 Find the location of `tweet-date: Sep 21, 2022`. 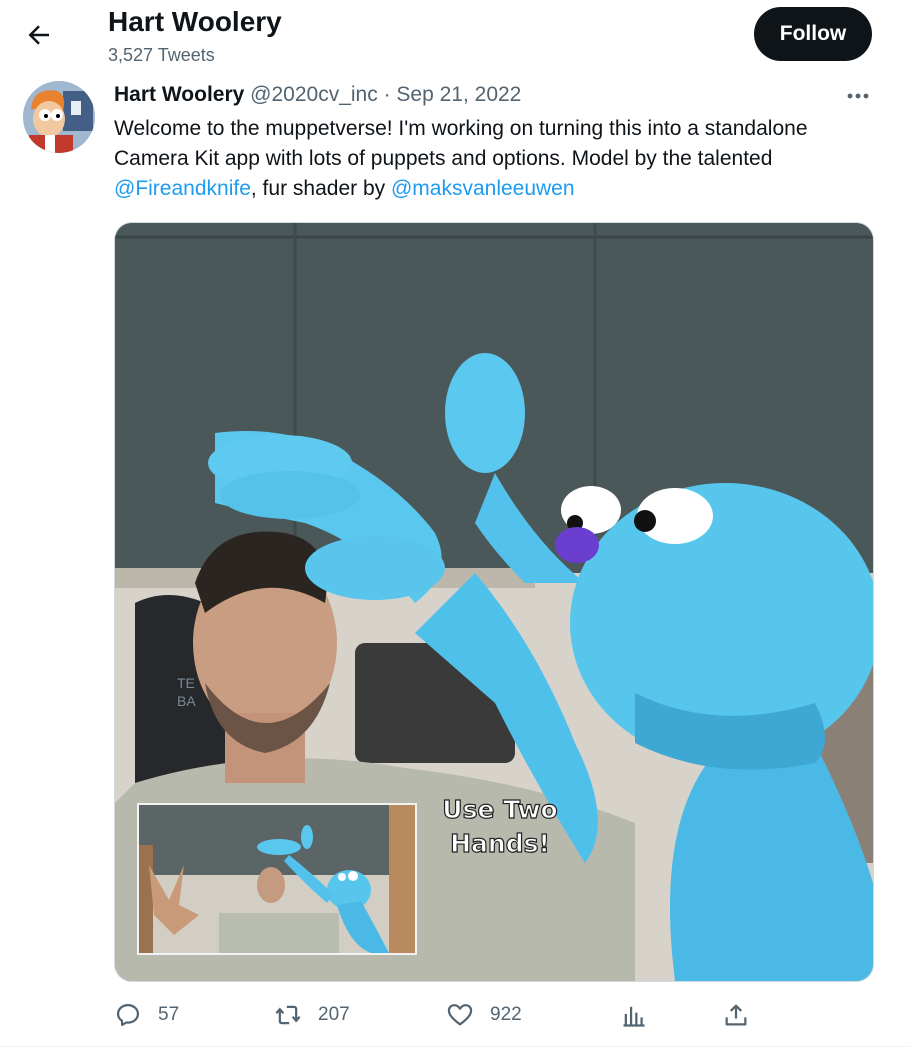

tweet-date: Sep 21, 2022 is located at coordinates (458, 94).